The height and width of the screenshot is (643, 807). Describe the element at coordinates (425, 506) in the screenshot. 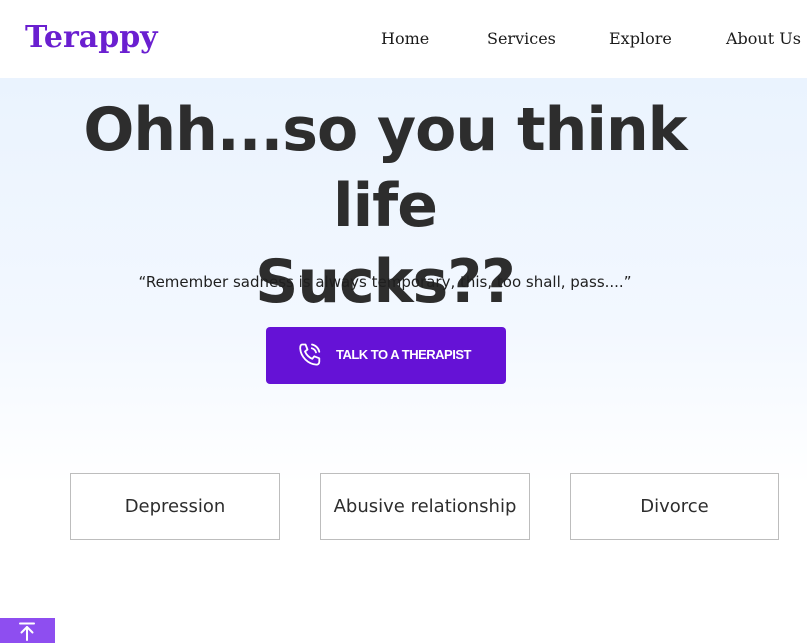

I see `topic-card-abusive-relationship: Abusive relationship` at that location.